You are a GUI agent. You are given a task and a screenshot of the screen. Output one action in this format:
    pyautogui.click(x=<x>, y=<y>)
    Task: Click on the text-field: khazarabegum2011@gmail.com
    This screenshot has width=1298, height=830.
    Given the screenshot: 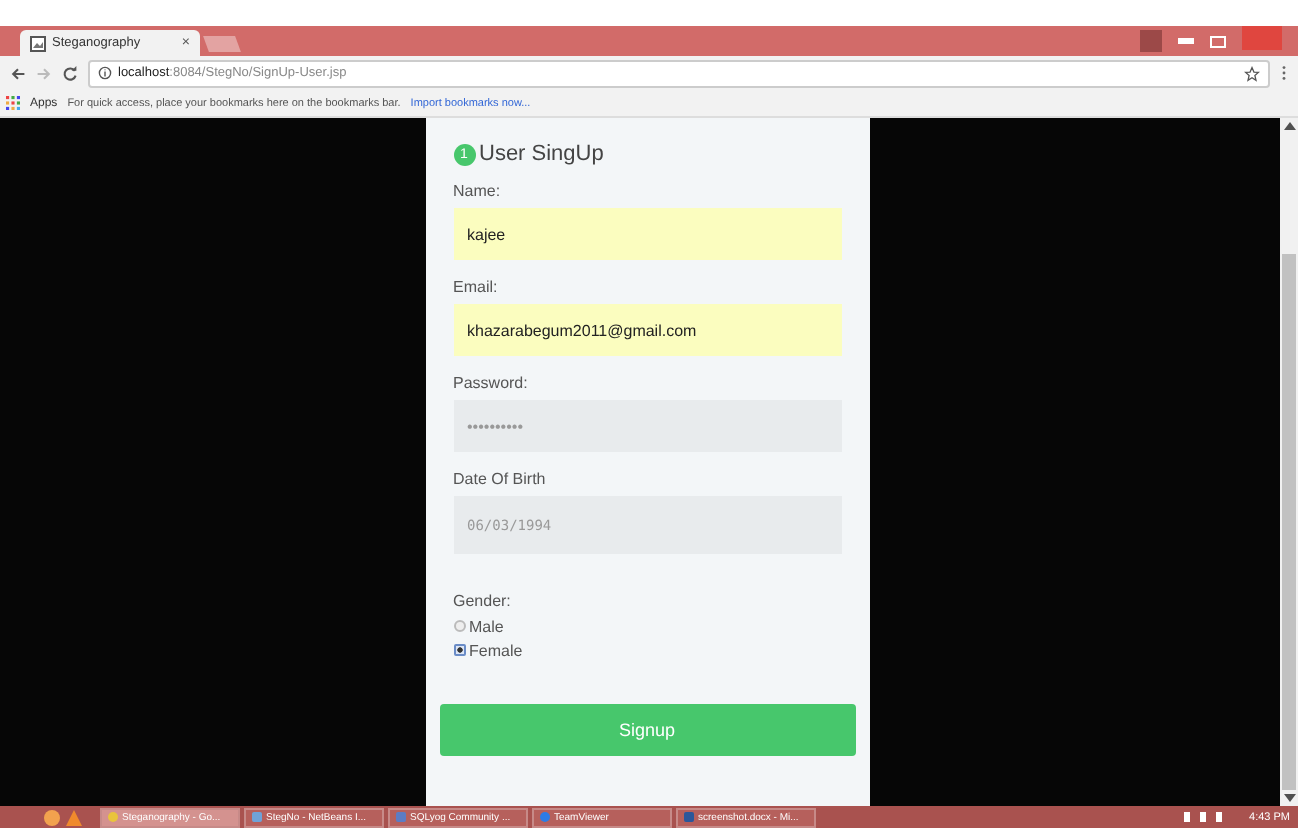 What is the action you would take?
    pyautogui.click(x=647, y=330)
    